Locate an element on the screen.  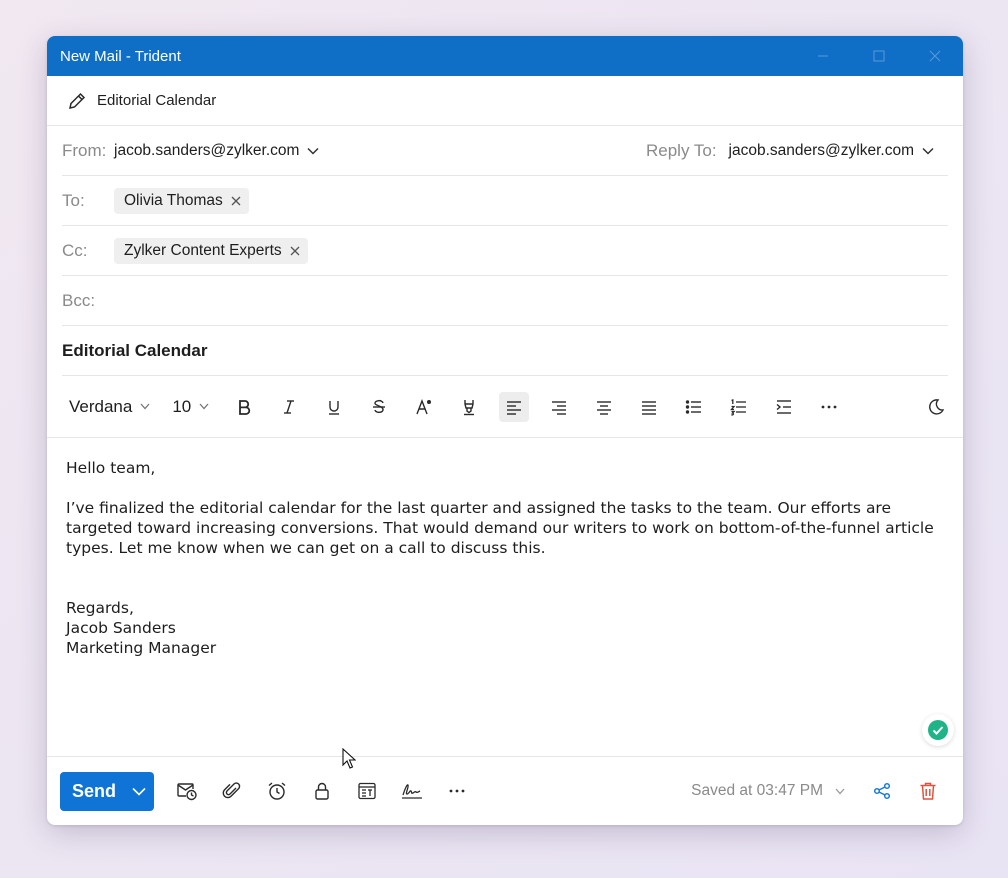
encrypt-button is located at coordinates (322, 791).